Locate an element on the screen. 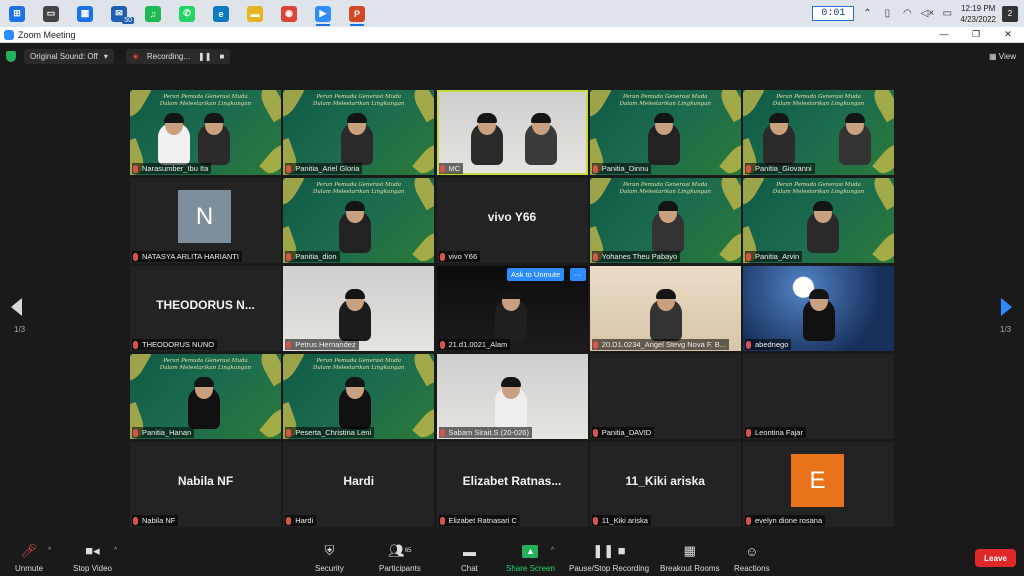 This screenshot has width=1024, height=576. zoom-icon-glyph: ▶ is located at coordinates (323, 13).